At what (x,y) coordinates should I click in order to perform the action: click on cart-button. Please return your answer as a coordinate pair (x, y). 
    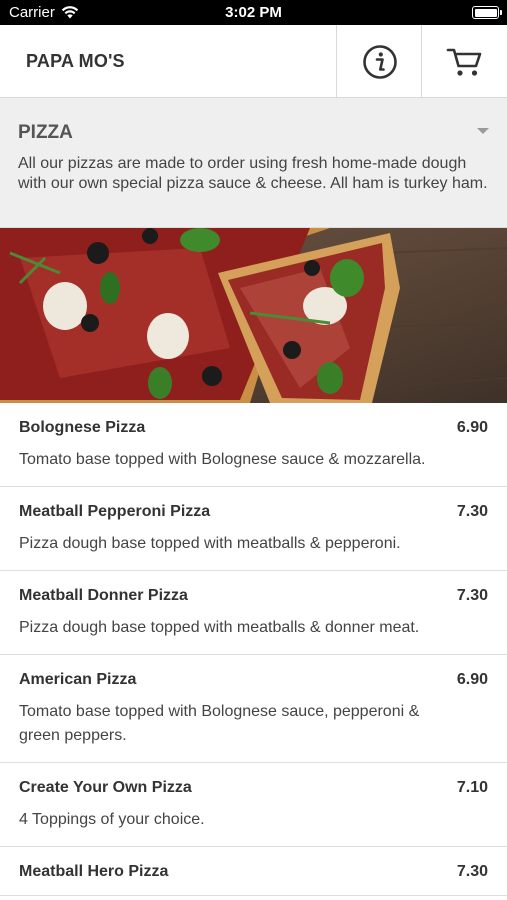
    Looking at the image, I should click on (464, 61).